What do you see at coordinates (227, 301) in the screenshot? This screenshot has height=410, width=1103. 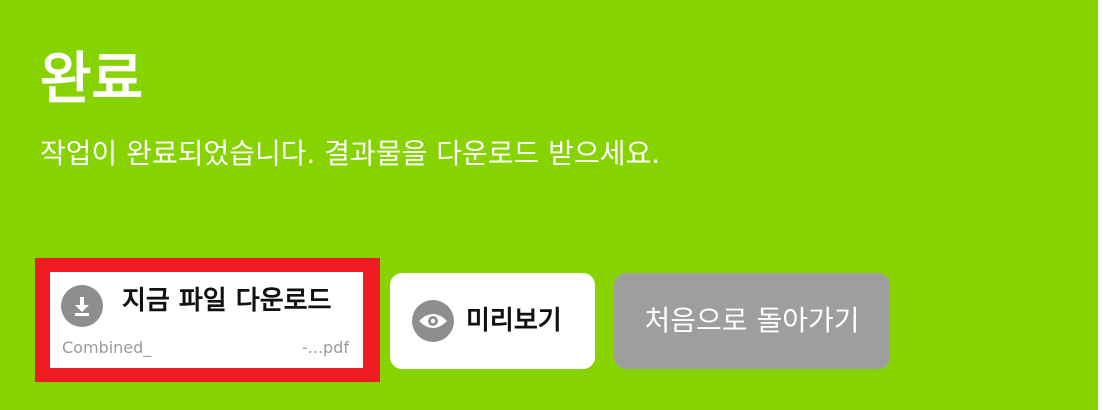 I see `download-button-label: 지금 파일 다운로드` at bounding box center [227, 301].